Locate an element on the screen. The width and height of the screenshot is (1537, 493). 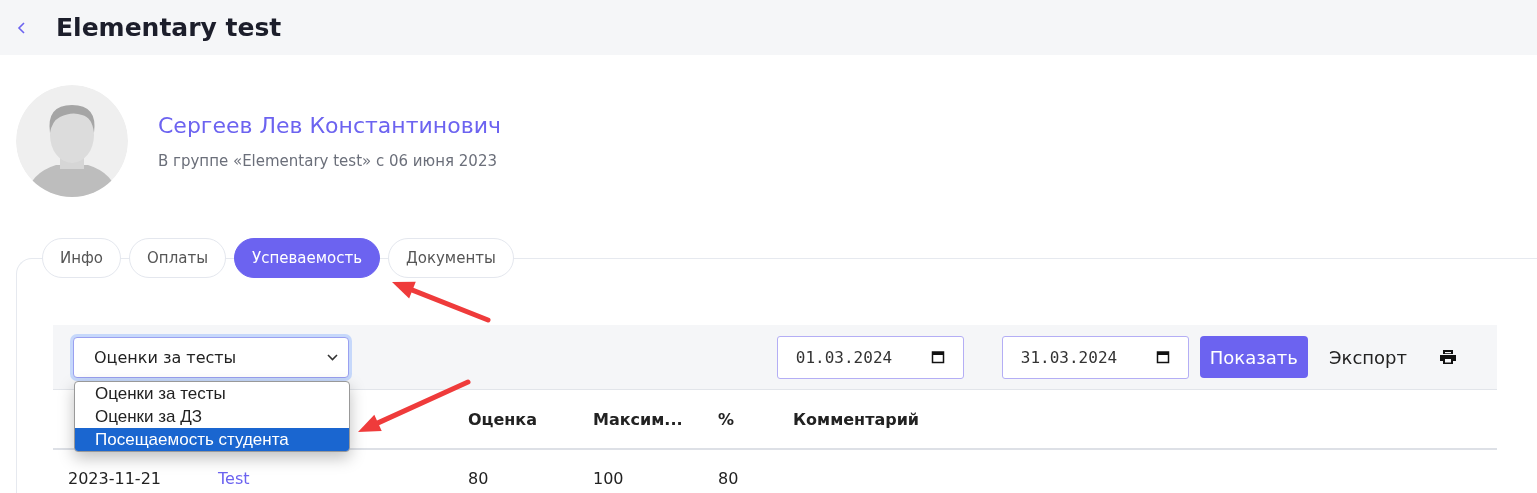
avatar-icon is located at coordinates (72, 141).